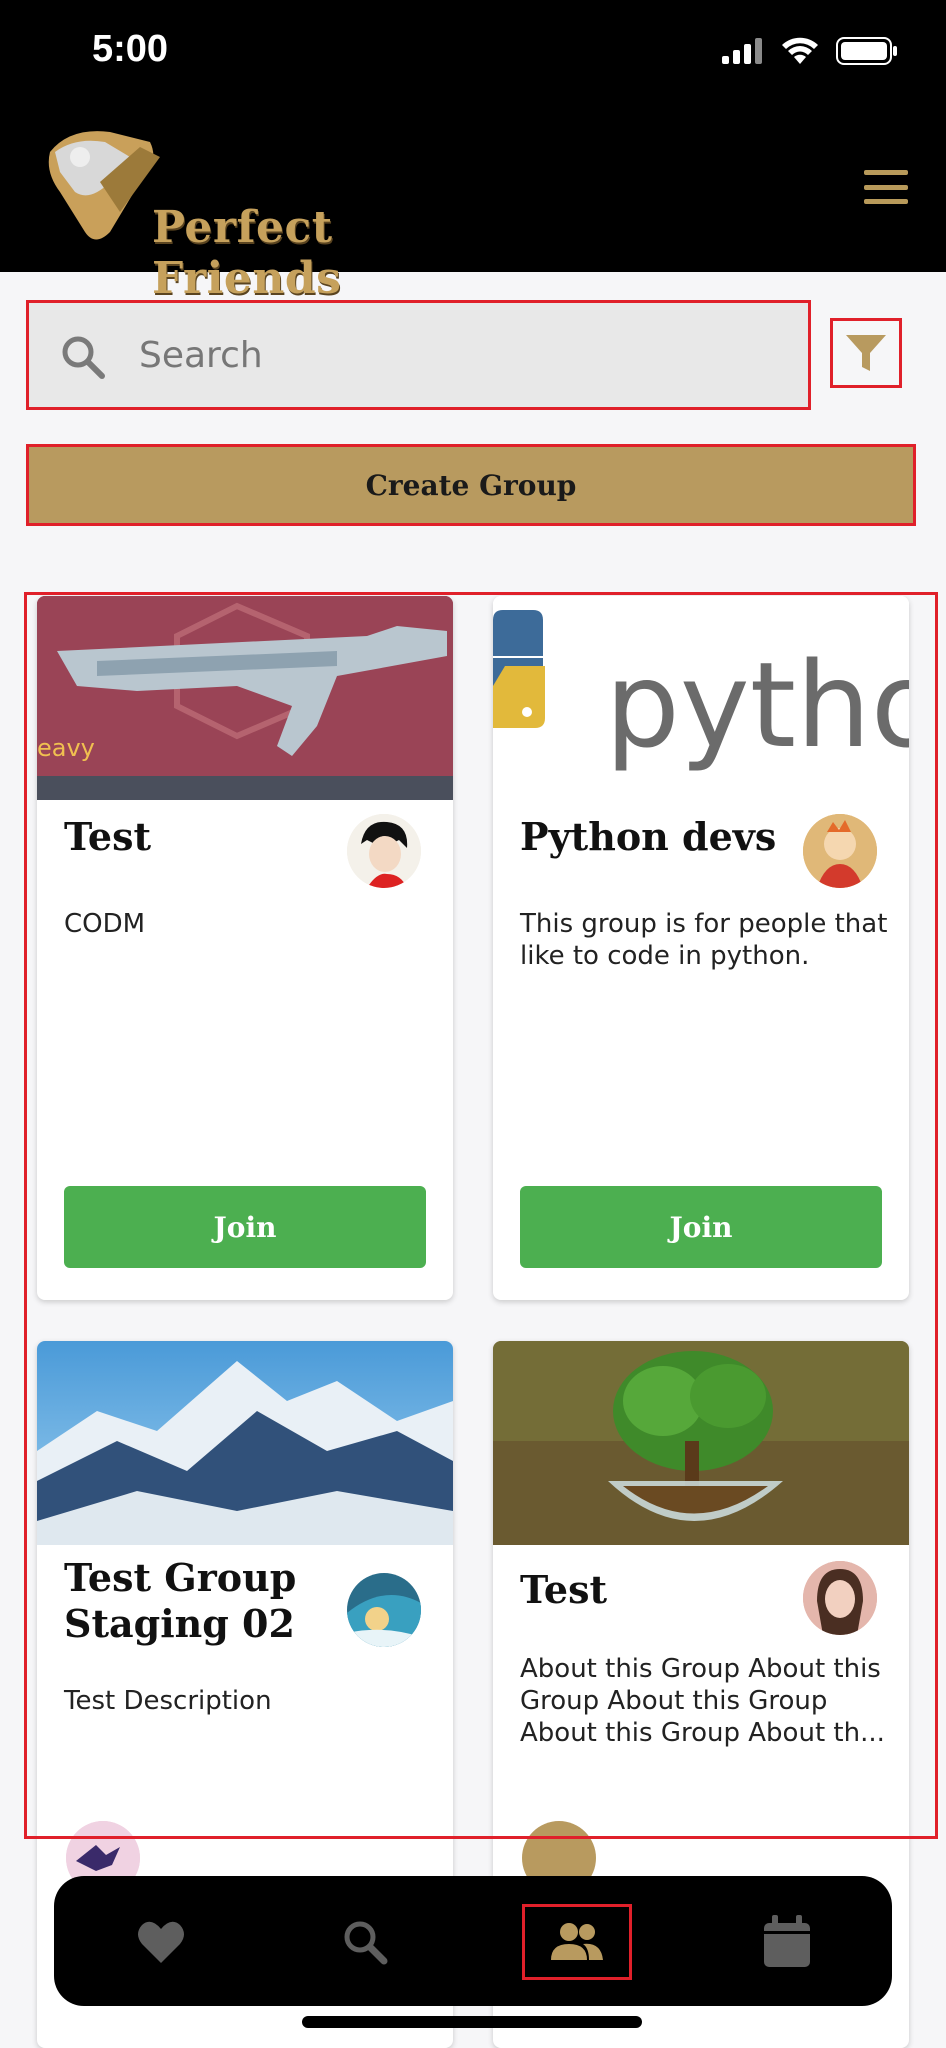  I want to click on rifle-image: eavy, so click(245, 698).